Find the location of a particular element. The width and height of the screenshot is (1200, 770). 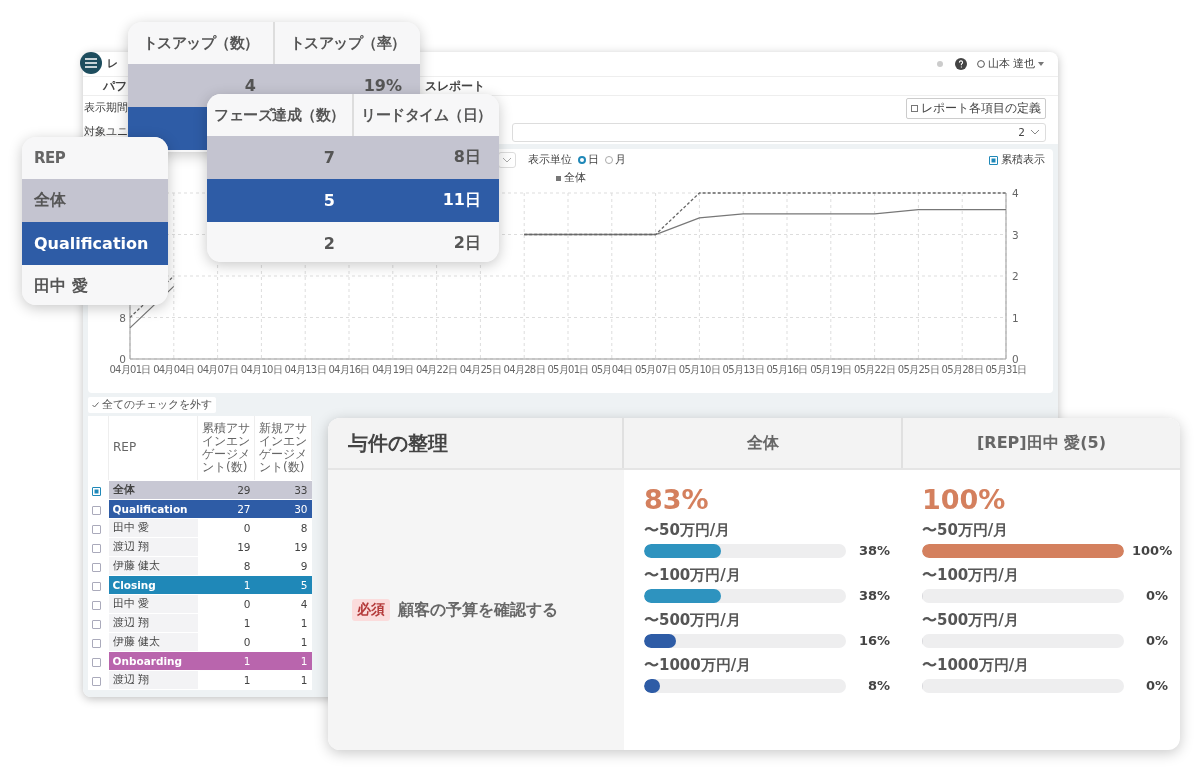

table-cell-text: 11日 is located at coordinates (461, 200).